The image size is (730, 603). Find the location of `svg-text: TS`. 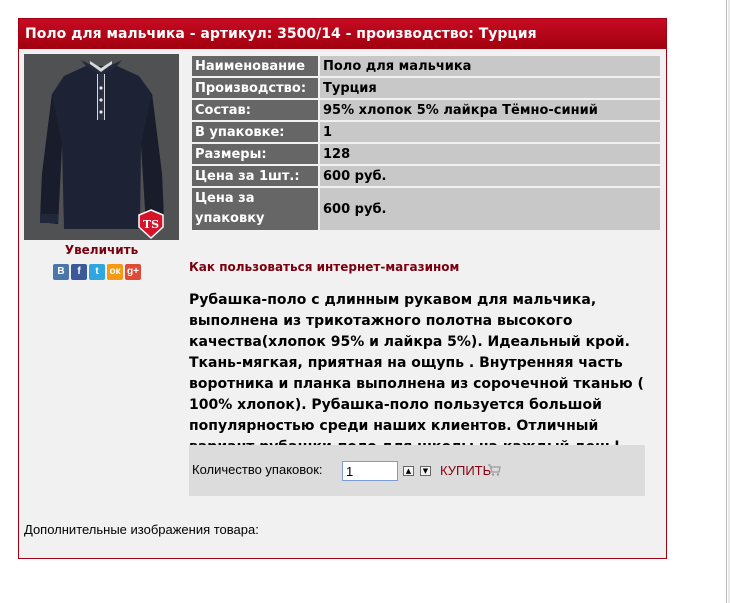

svg-text: TS is located at coordinates (151, 224).